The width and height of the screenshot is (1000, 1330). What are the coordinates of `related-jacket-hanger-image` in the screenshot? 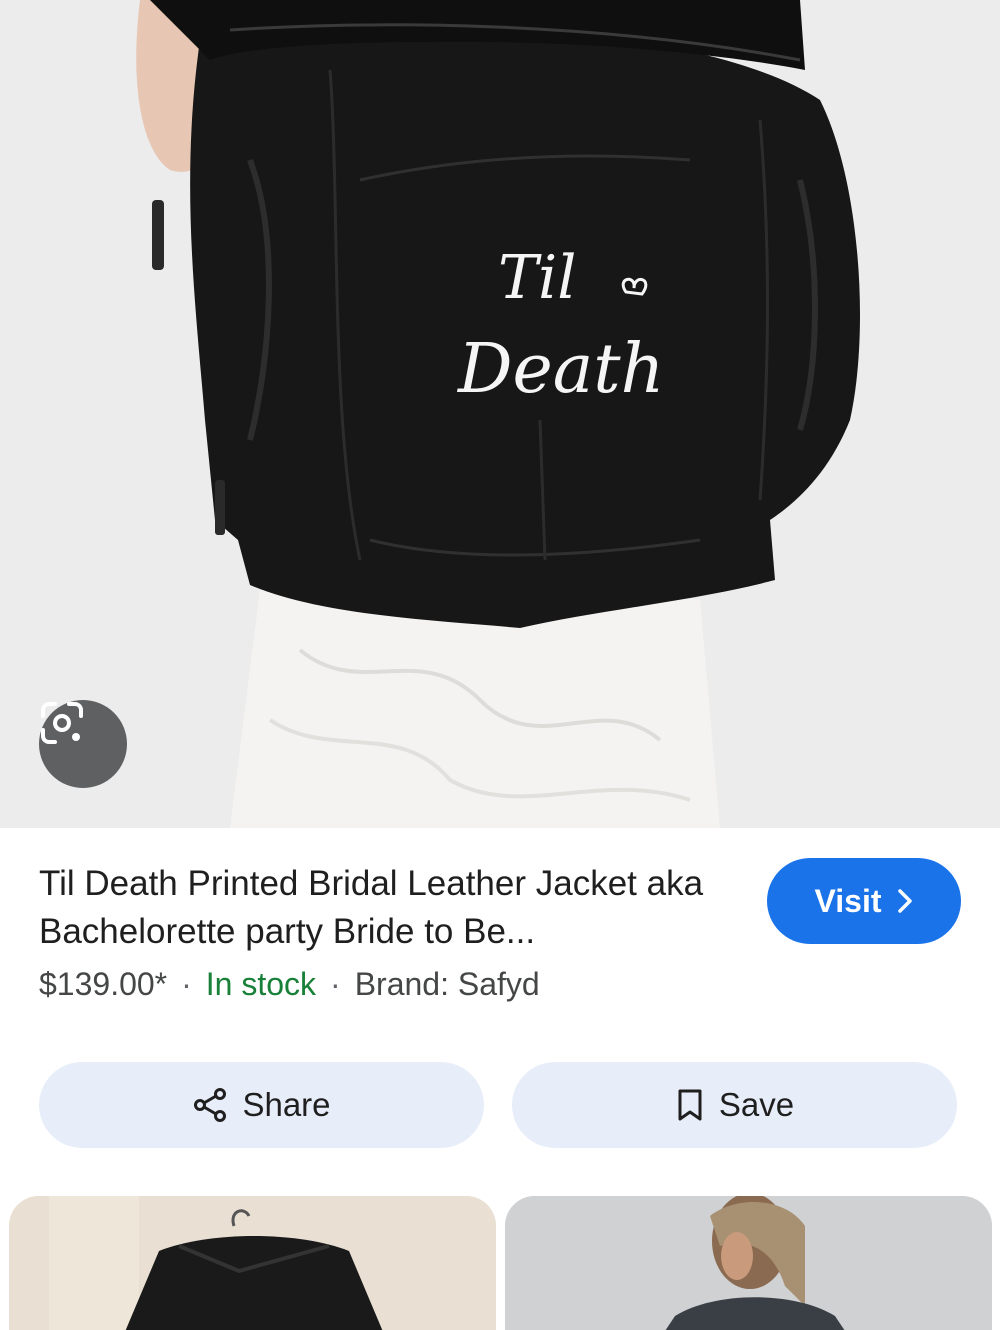 It's located at (252, 1263).